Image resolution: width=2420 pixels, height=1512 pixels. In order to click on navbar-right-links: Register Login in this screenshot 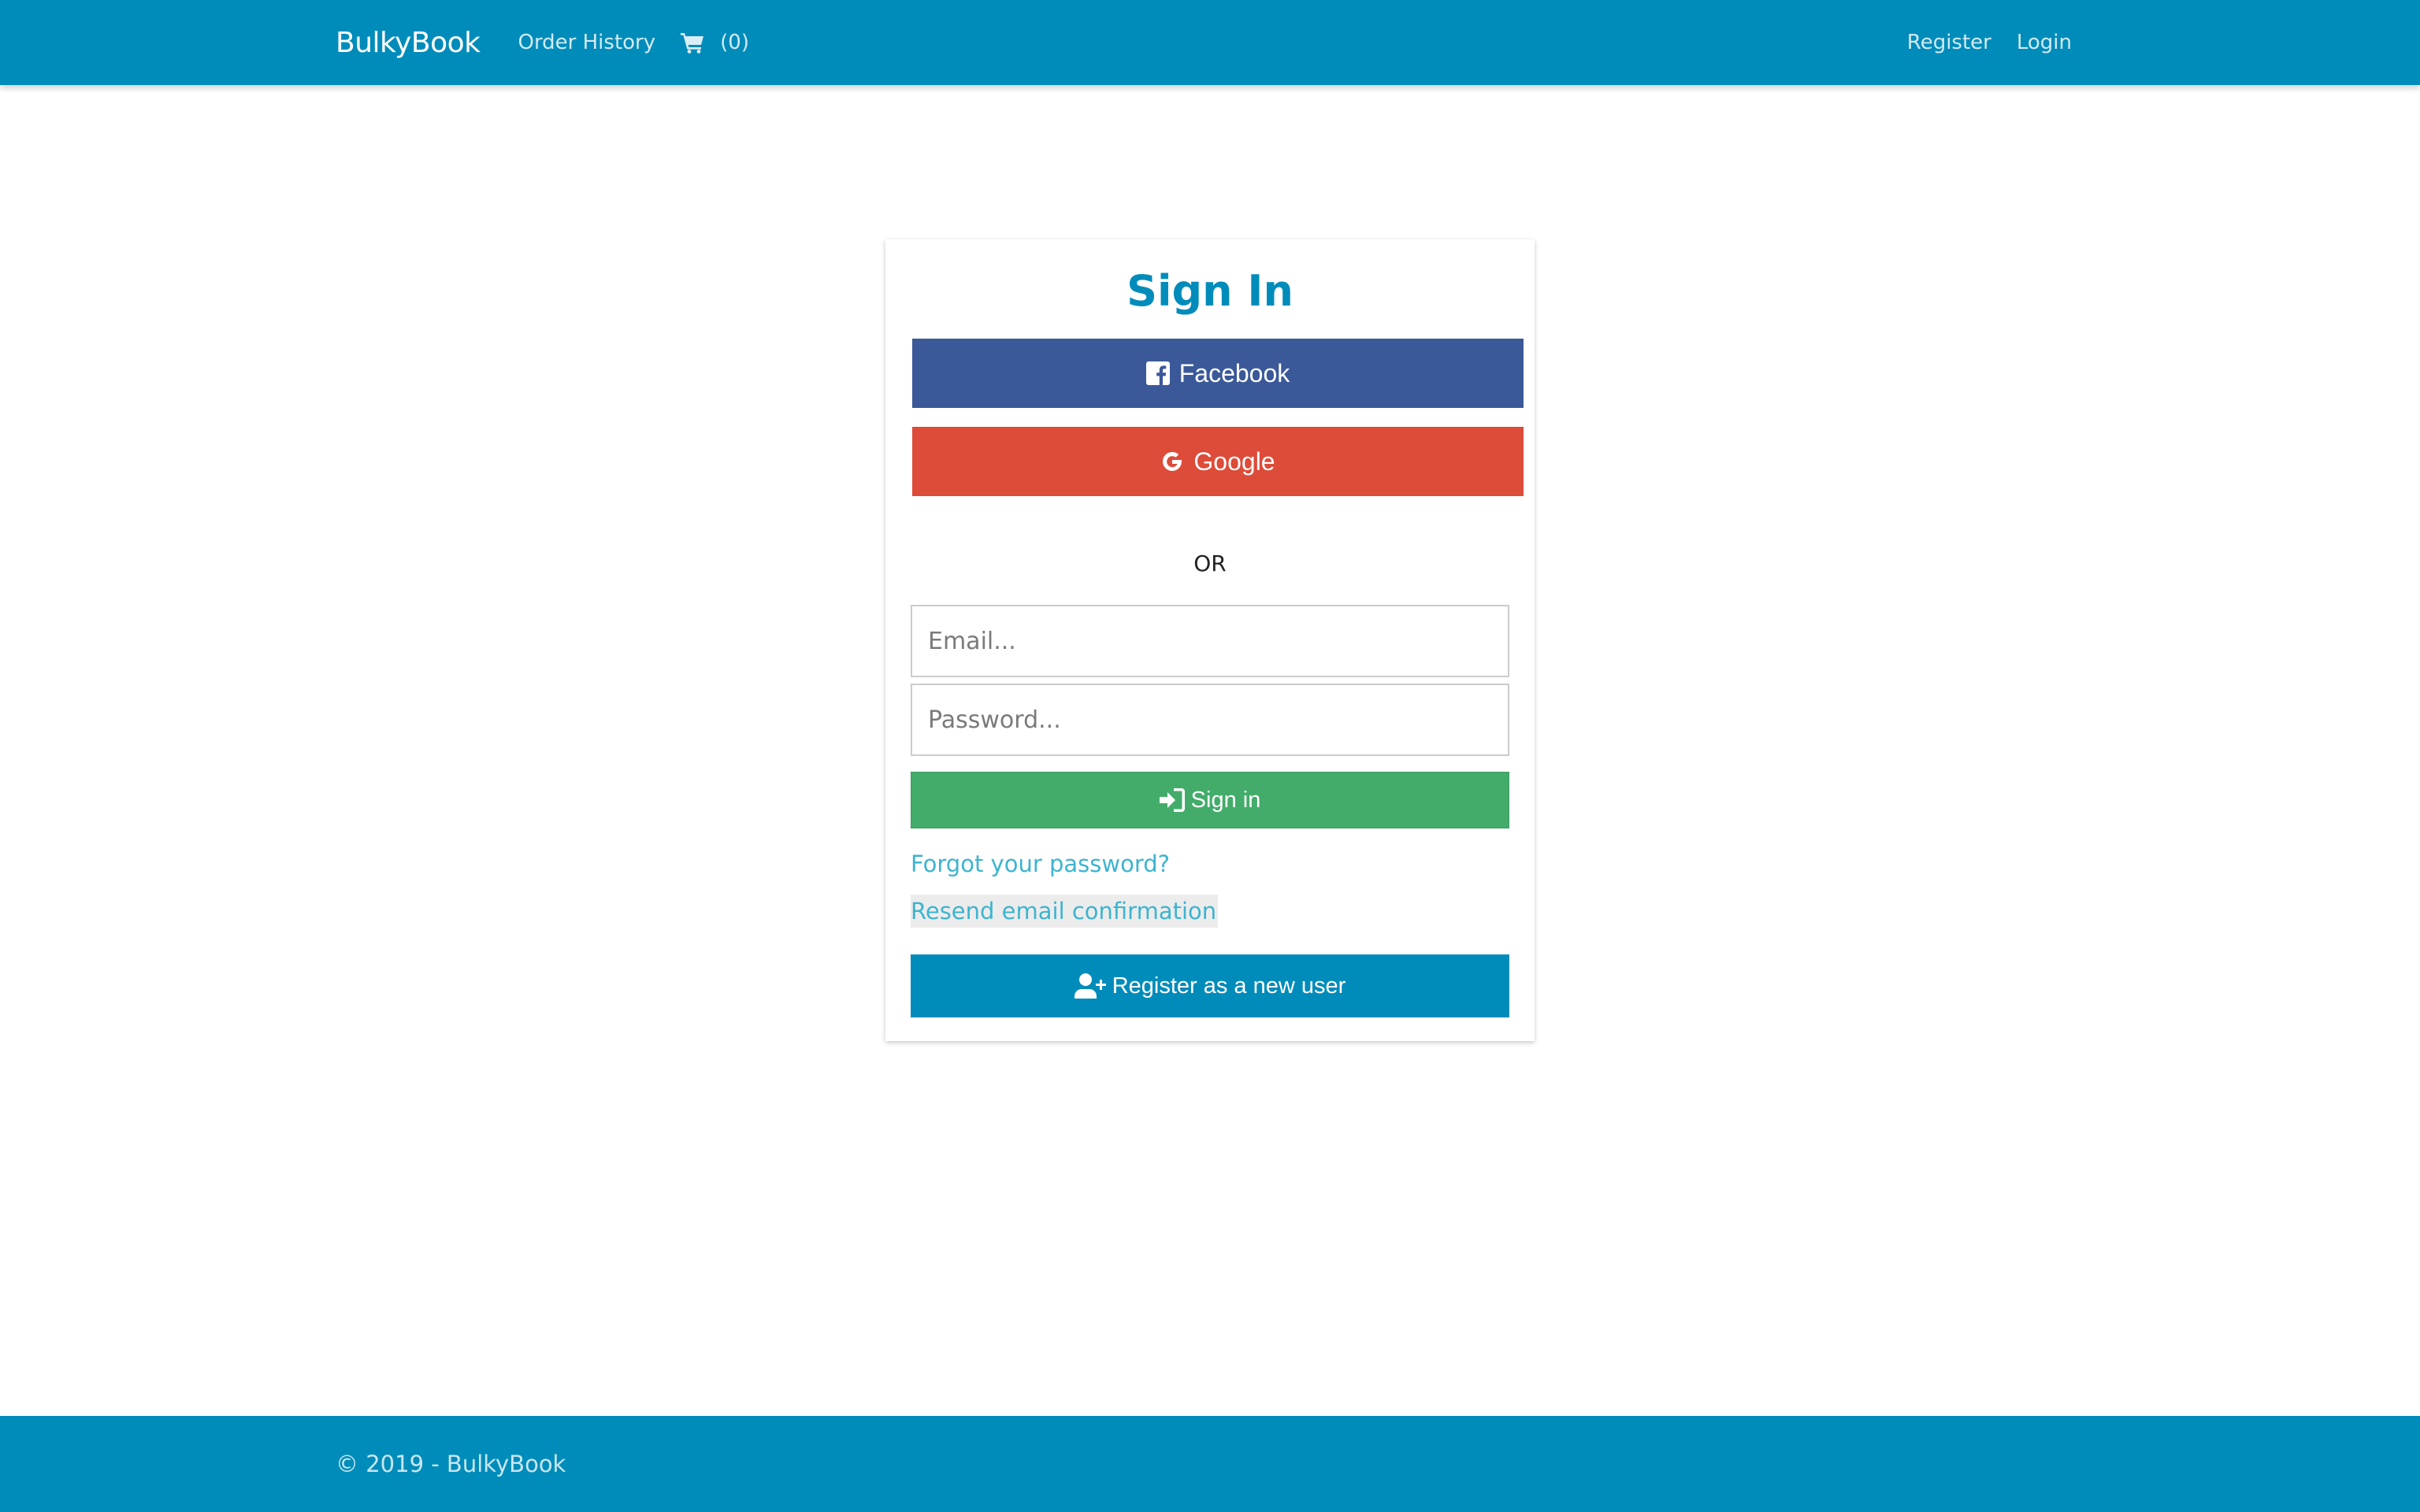, I will do `click(1990, 42)`.